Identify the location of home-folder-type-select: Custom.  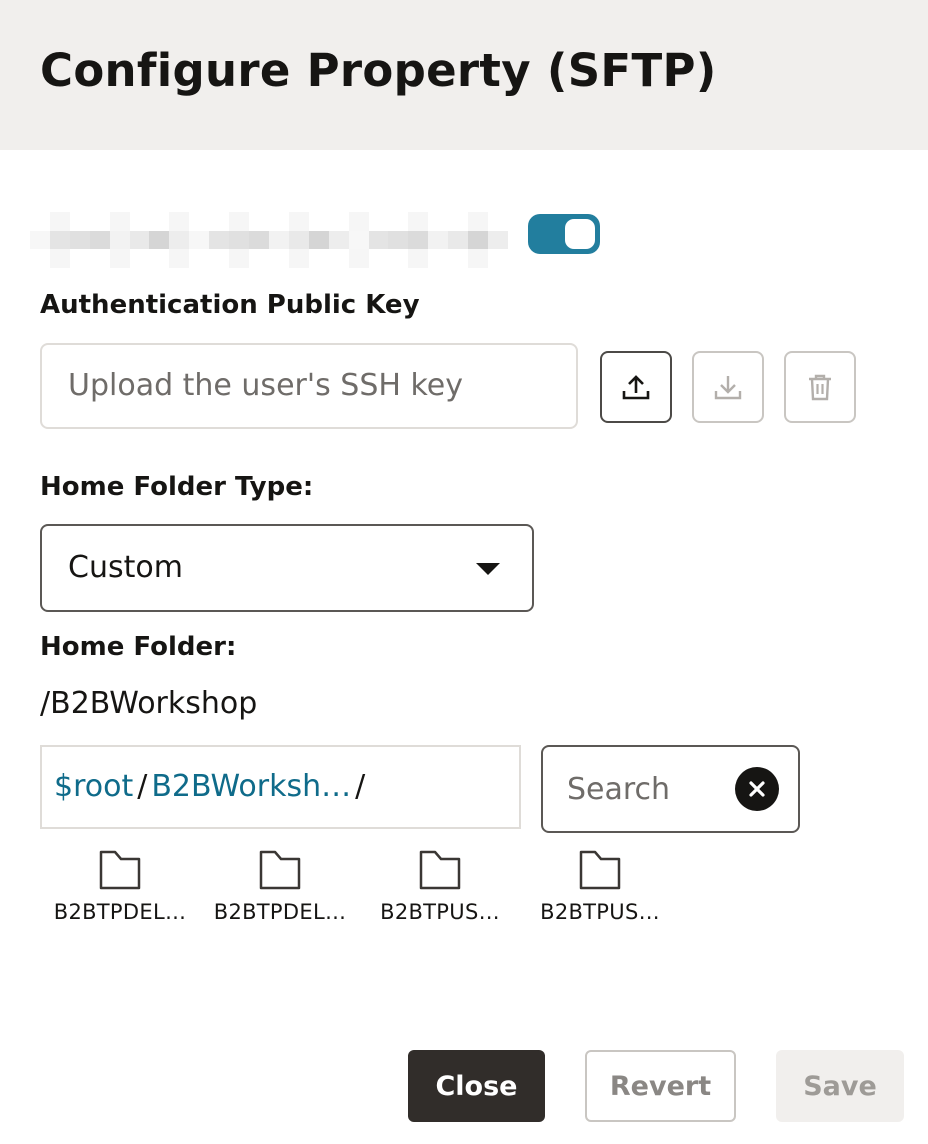
(287, 568).